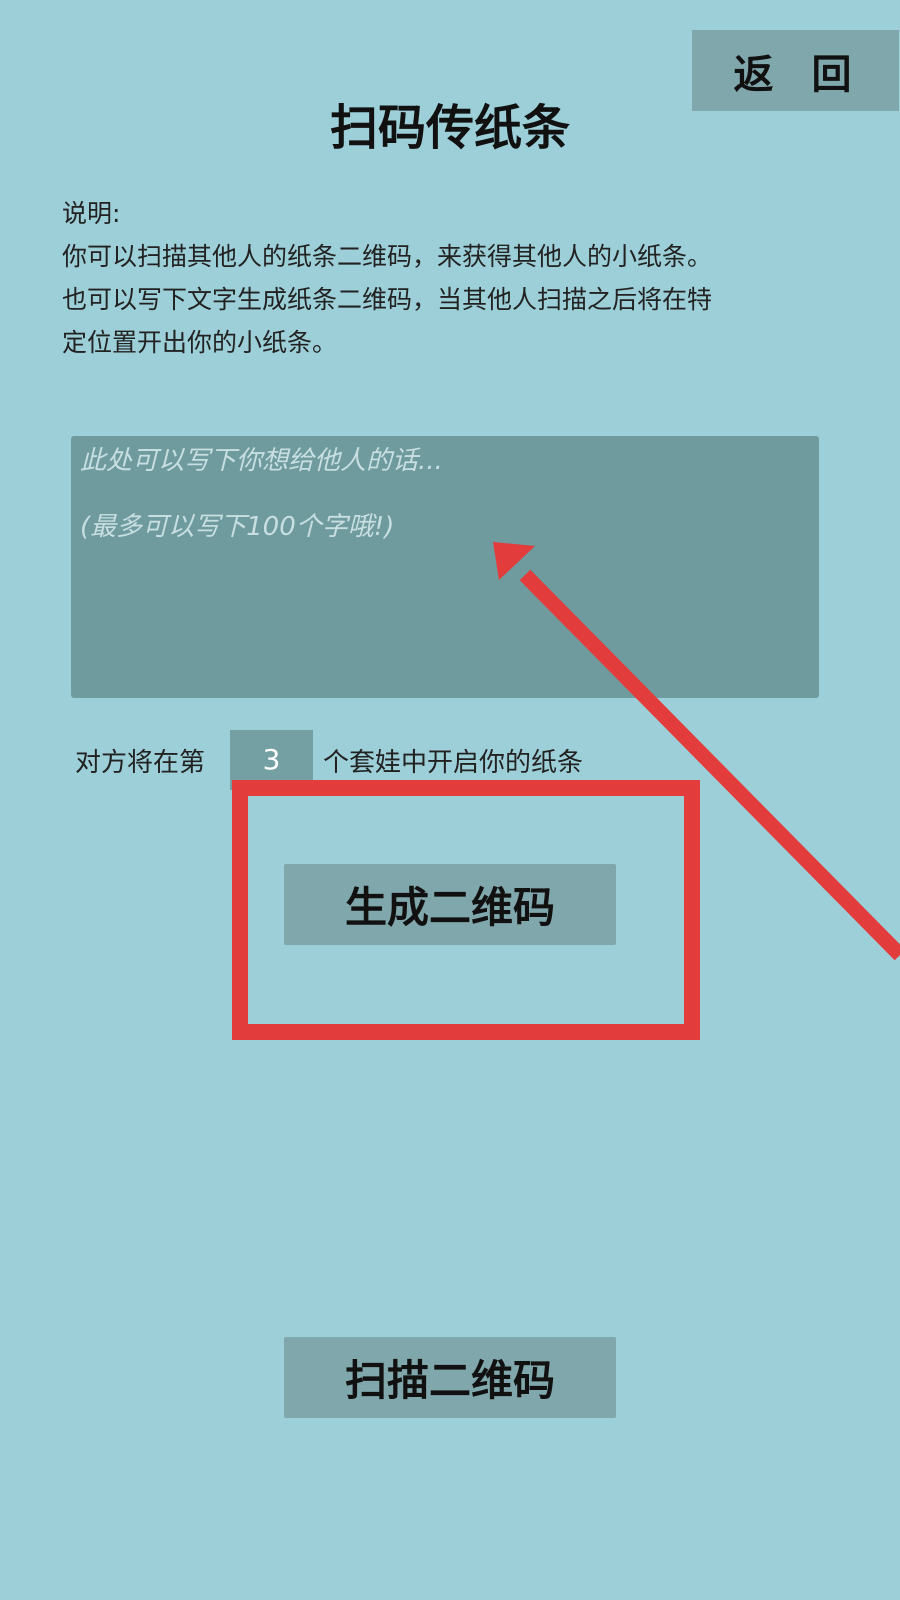 Image resolution: width=900 pixels, height=1600 pixels. I want to click on layer-label-after: 个套娃中开启你的纸条, so click(453, 763).